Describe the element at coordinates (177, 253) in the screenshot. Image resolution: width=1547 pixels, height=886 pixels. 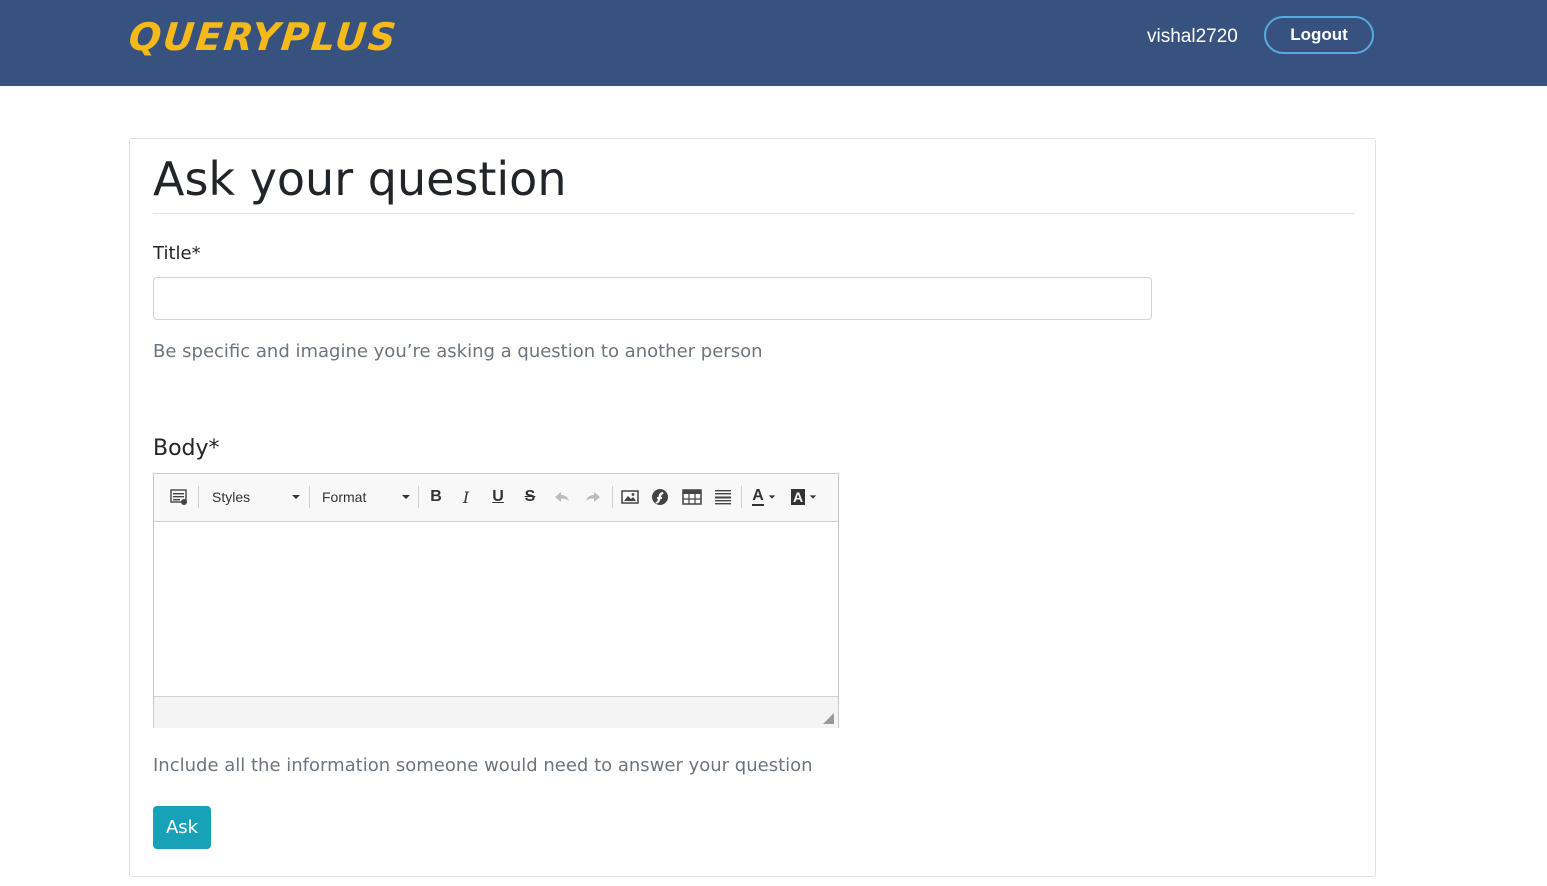
I see `title-label: Title*` at that location.